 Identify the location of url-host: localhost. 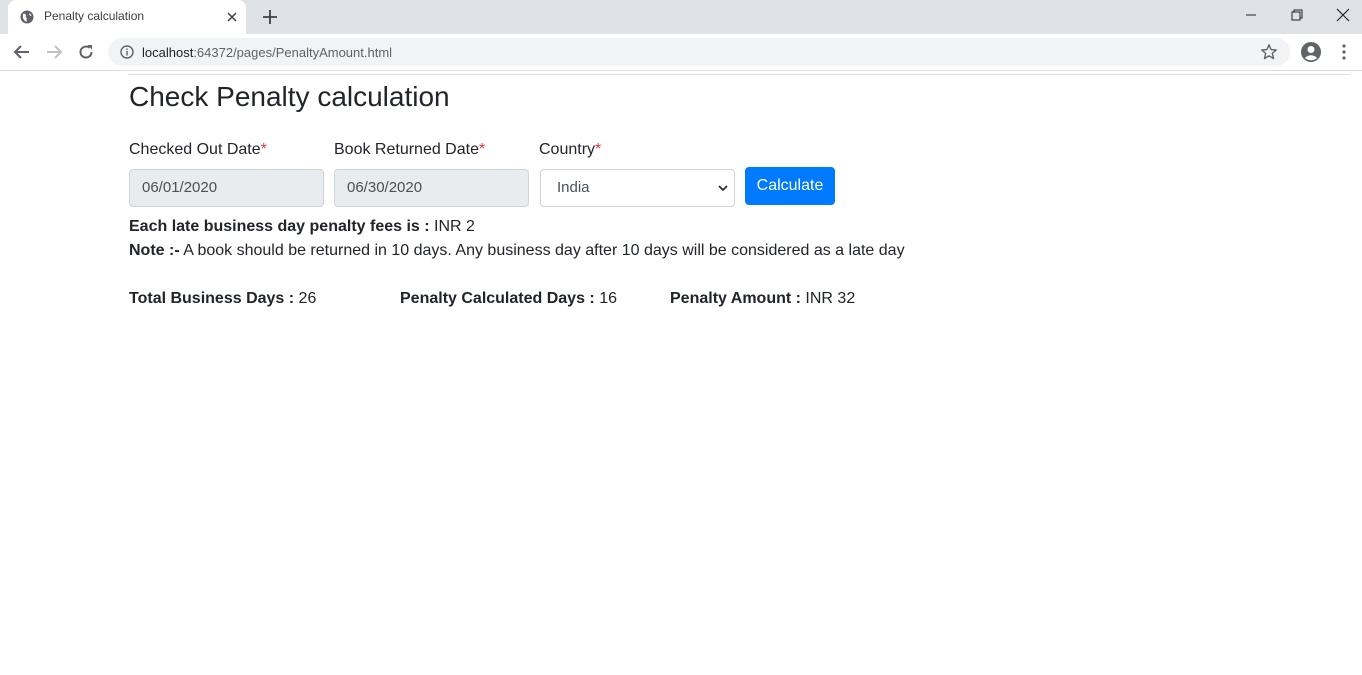
(168, 52).